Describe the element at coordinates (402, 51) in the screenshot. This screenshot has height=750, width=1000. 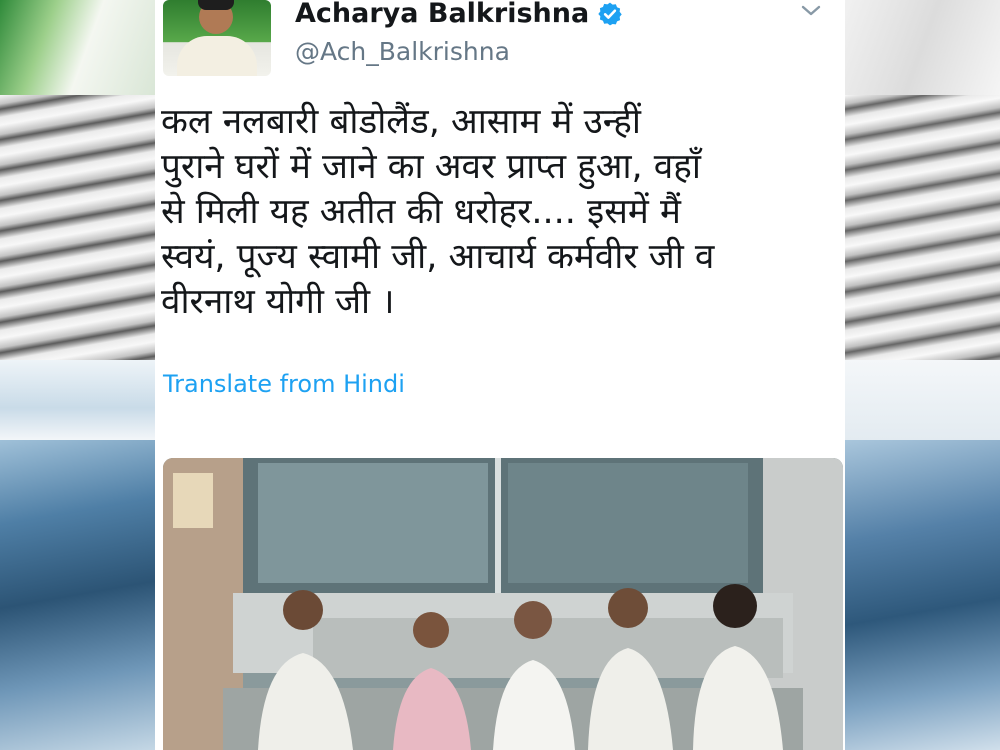
I see `author-handle: @Ach_Balkrishna` at that location.